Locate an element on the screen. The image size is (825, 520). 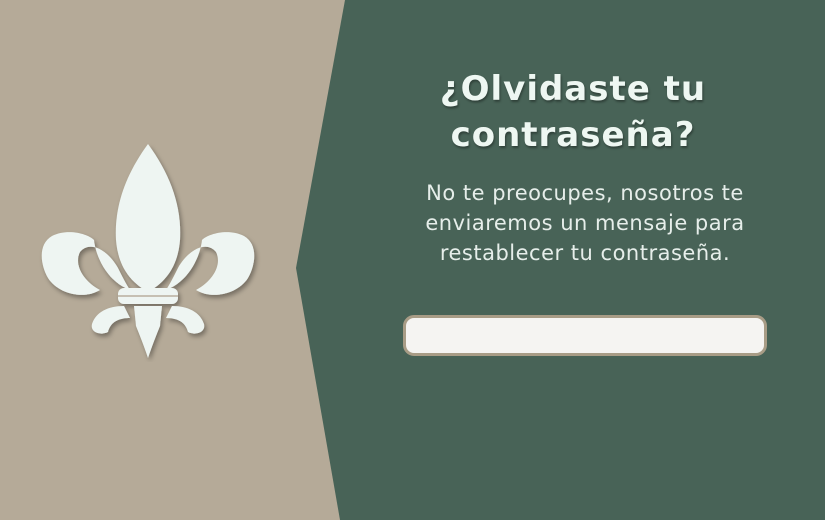
page-title: ¿Olvidaste tu contraseña? is located at coordinates (573, 112).